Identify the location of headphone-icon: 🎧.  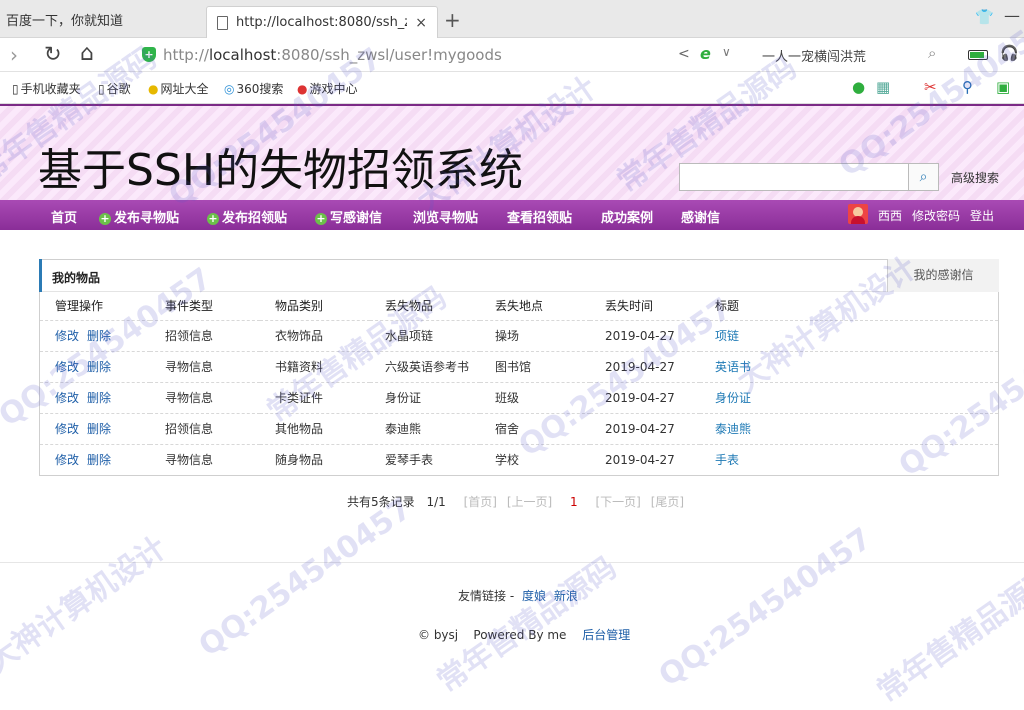
(1009, 53).